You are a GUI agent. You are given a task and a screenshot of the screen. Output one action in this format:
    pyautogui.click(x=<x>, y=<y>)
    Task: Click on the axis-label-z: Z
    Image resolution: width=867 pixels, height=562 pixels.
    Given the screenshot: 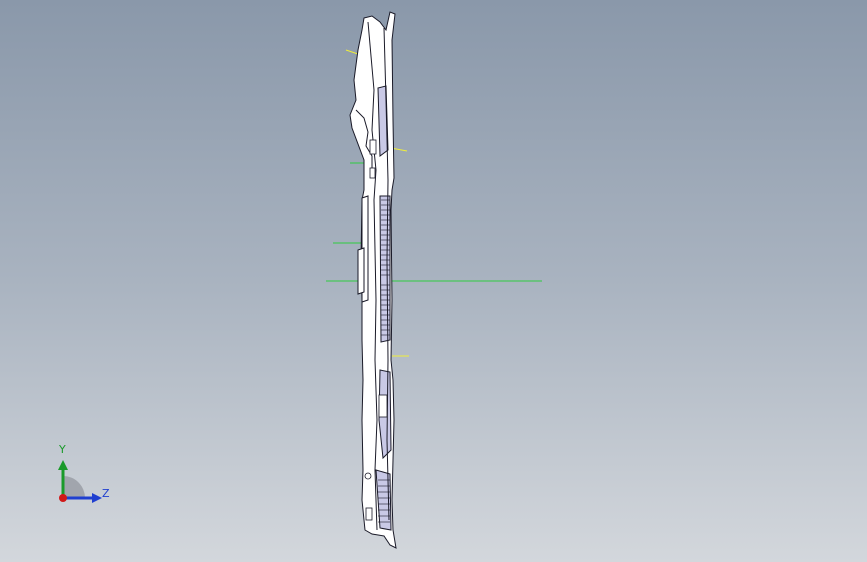 What is the action you would take?
    pyautogui.click(x=106, y=493)
    